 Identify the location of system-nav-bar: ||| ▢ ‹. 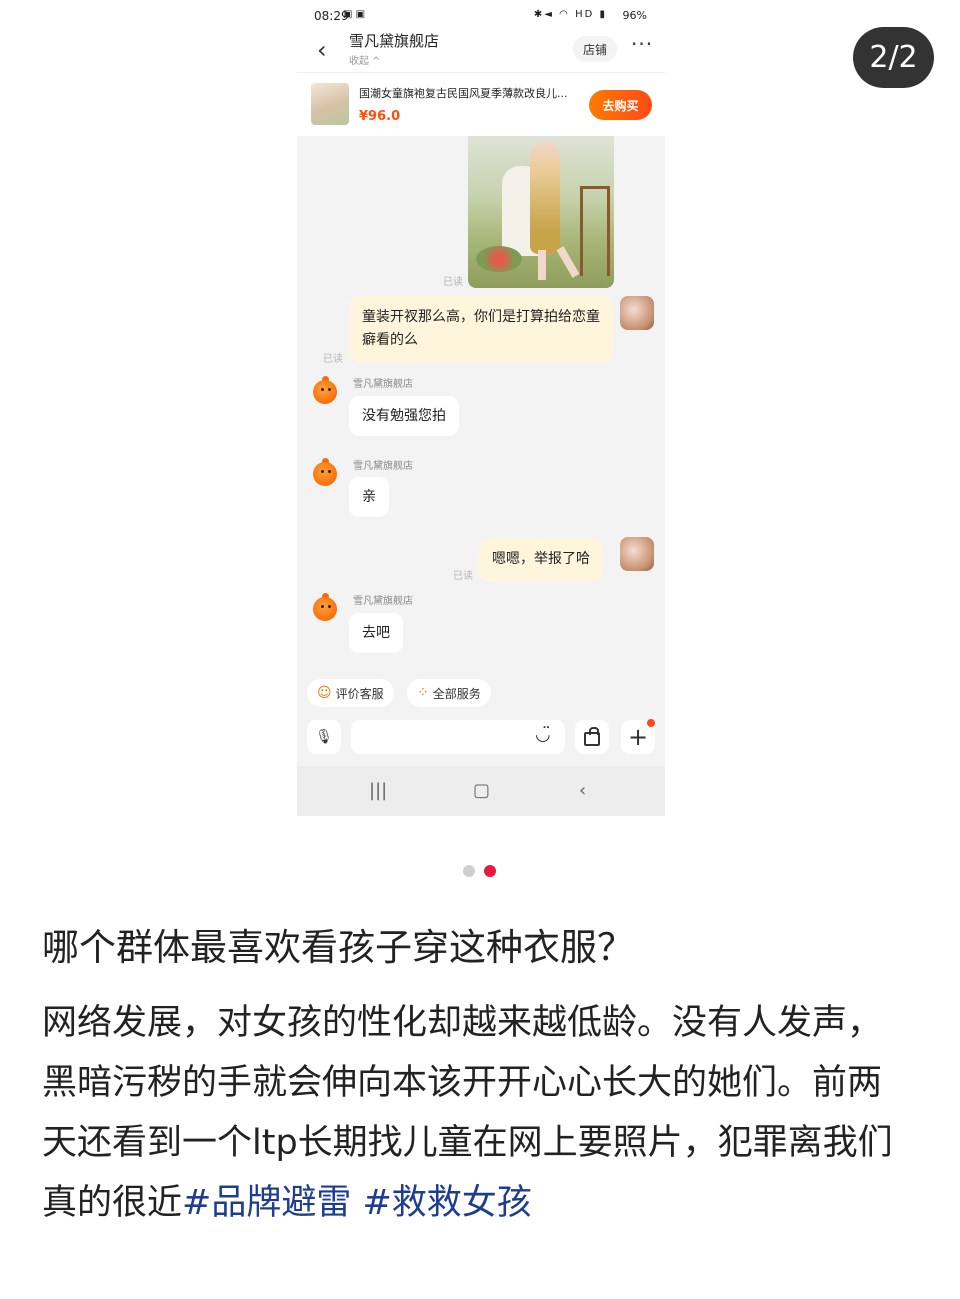
(481, 791).